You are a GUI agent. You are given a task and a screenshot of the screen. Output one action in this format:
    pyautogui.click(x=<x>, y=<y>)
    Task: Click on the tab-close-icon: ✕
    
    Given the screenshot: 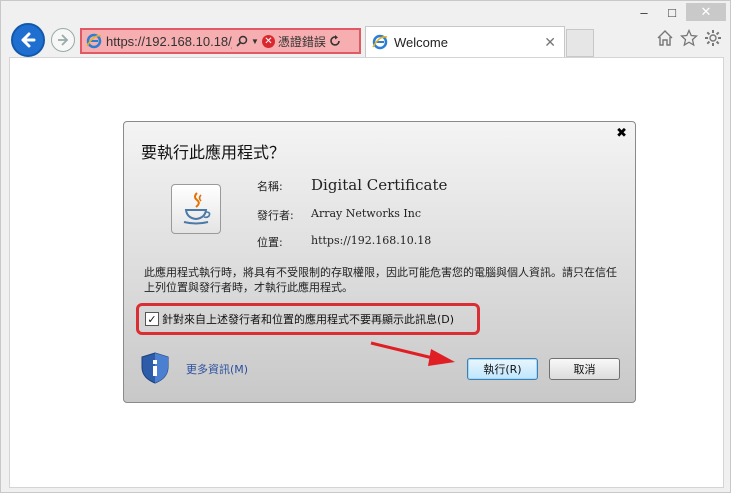 What is the action you would take?
    pyautogui.click(x=550, y=42)
    